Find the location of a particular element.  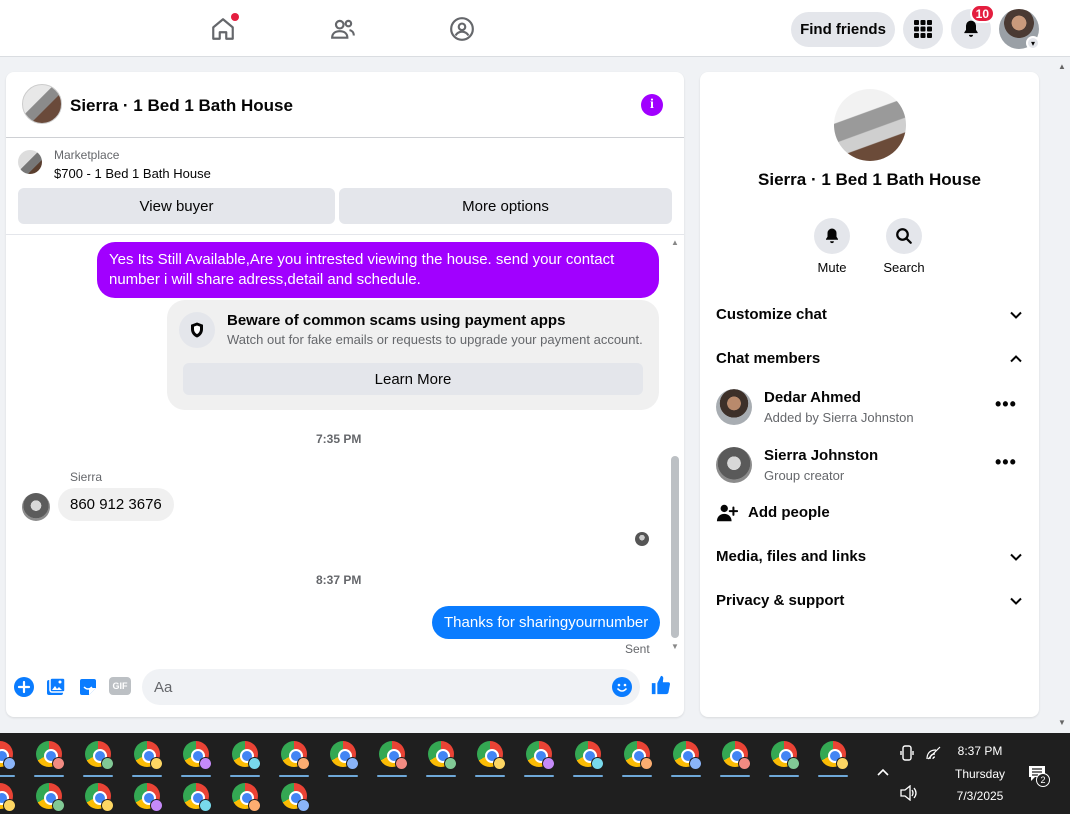

phone-link-icon is located at coordinates (907, 754).